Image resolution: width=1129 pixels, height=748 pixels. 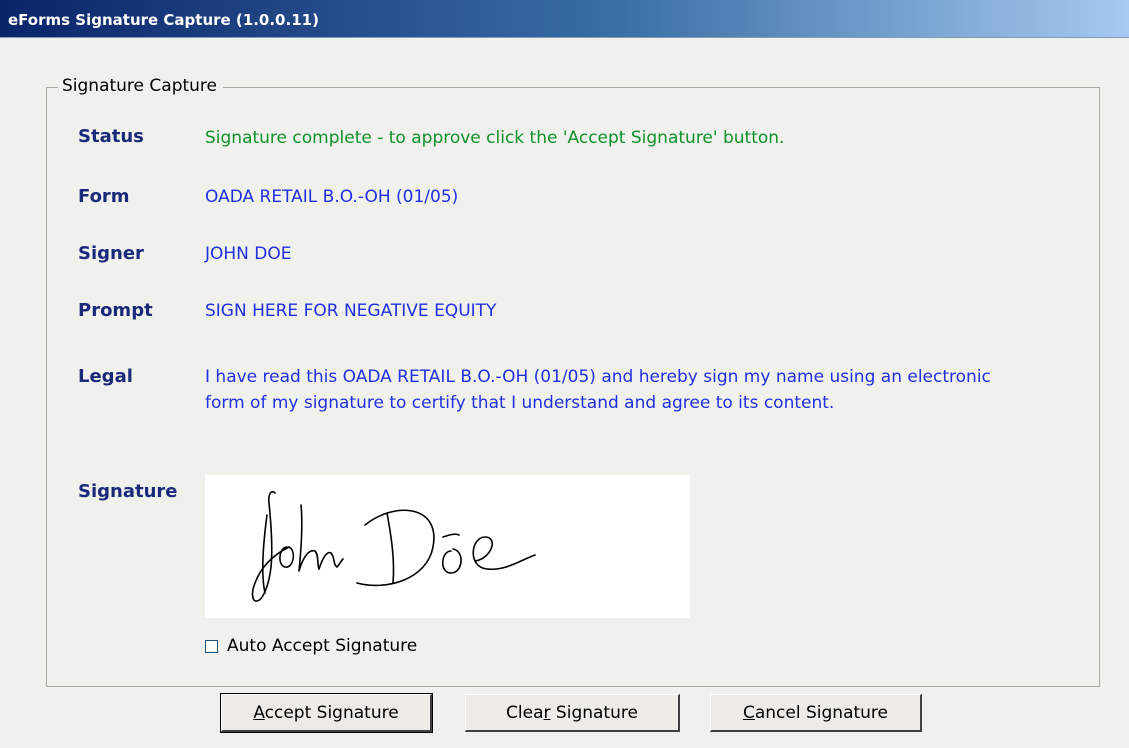 I want to click on clear-signature-button: Clear Signature, so click(x=572, y=713).